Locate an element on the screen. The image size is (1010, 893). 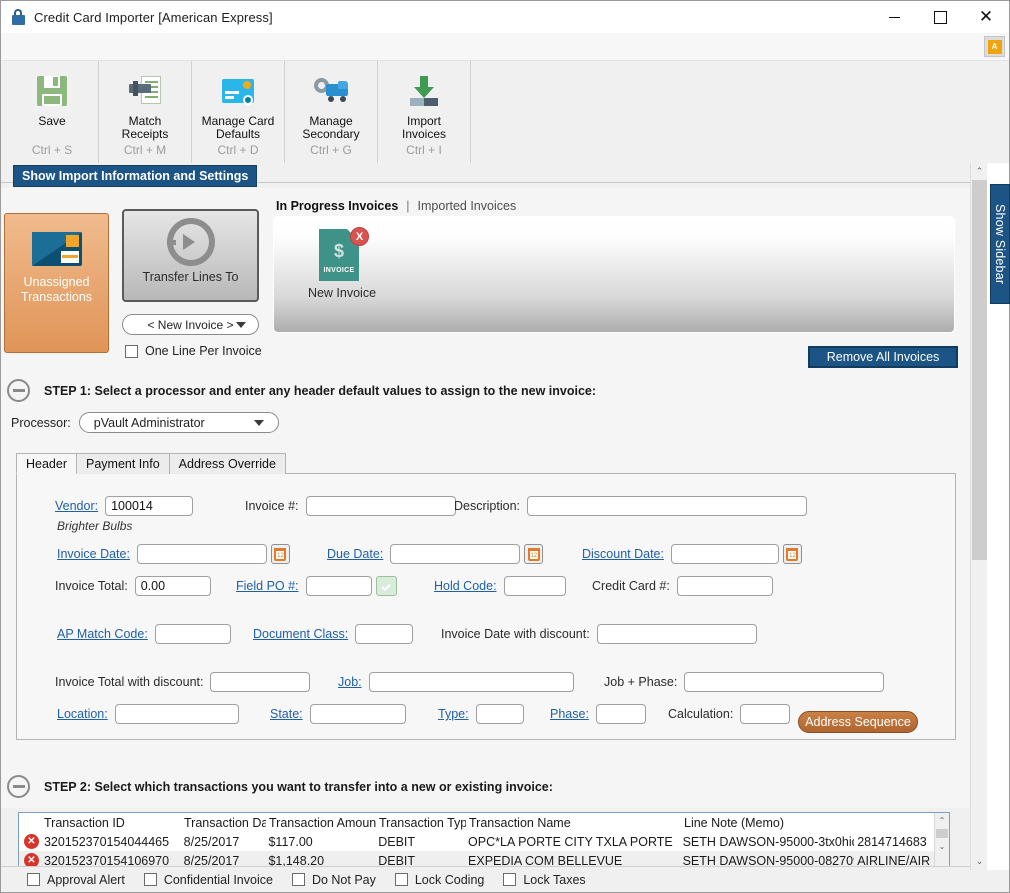
ribbon-match-receipts-button: Match Receipts Ctrl + M is located at coordinates (145, 112).